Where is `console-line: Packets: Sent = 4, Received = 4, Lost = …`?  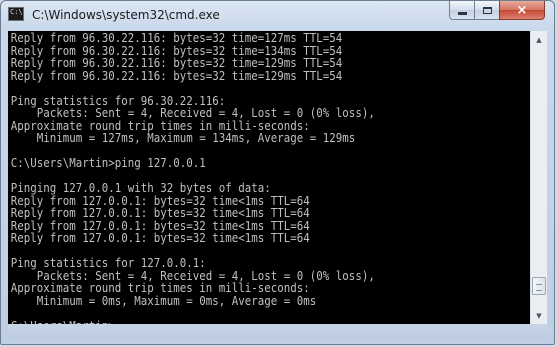 console-line: Packets: Sent = 4, Received = 4, Lost = … is located at coordinates (192, 113).